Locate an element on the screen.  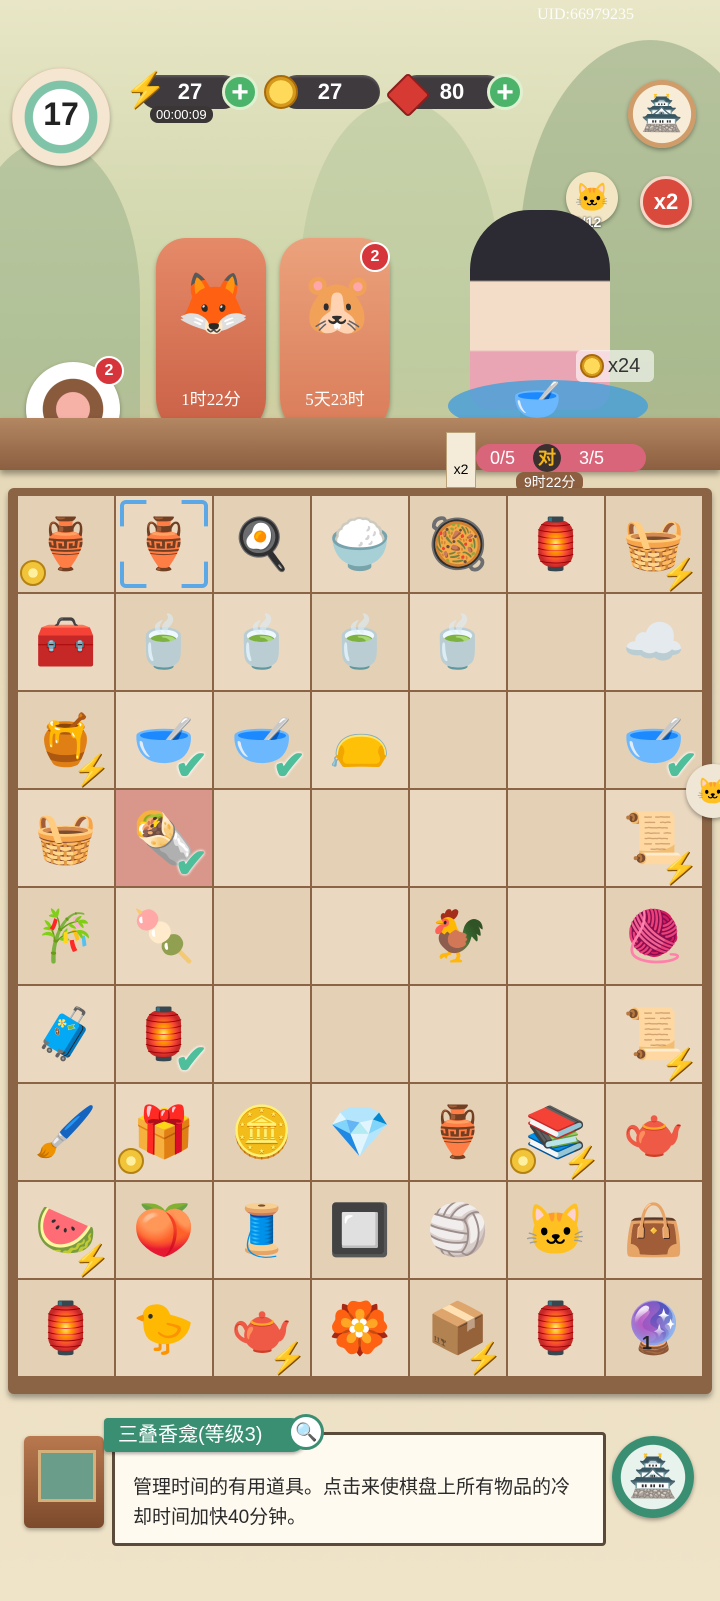
board-item: 🐤 is located at coordinates (164, 1328).